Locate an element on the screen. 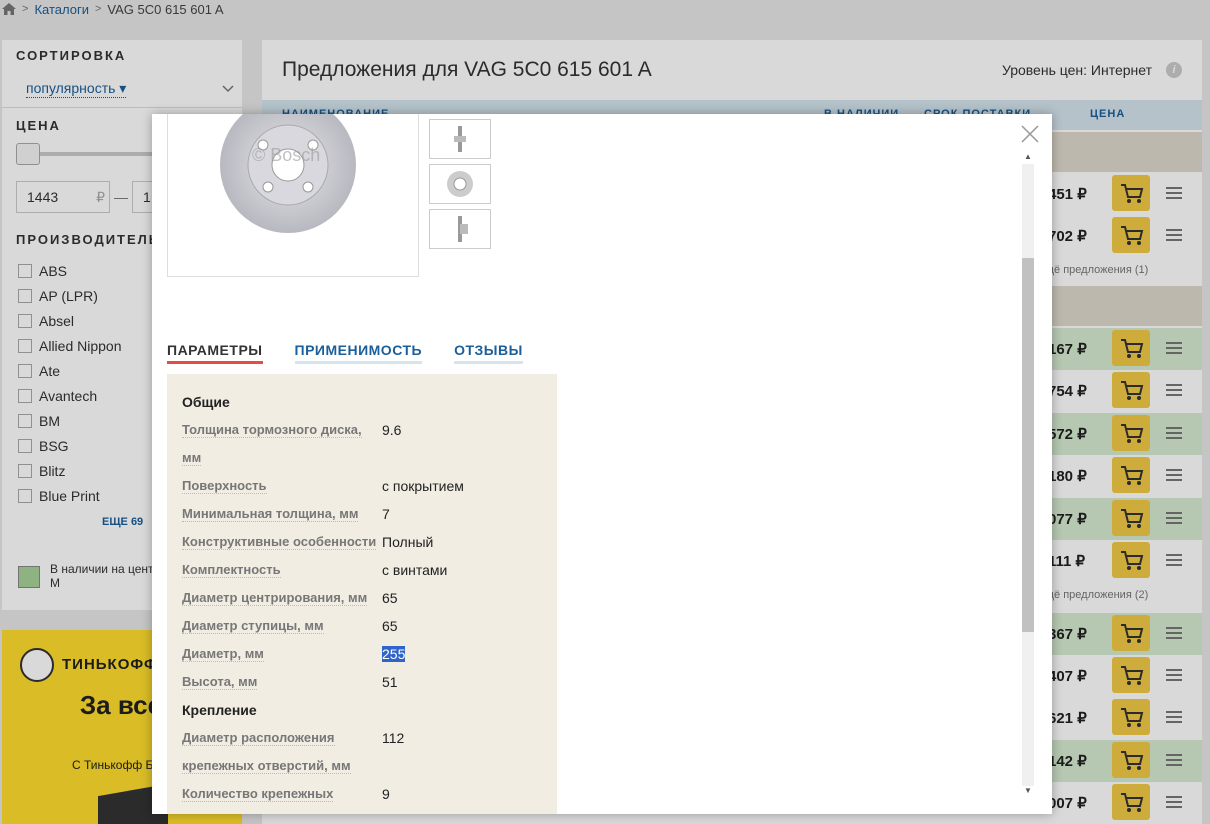 The height and width of the screenshot is (824, 1210). param-name: Высота, мм is located at coordinates (220, 682).